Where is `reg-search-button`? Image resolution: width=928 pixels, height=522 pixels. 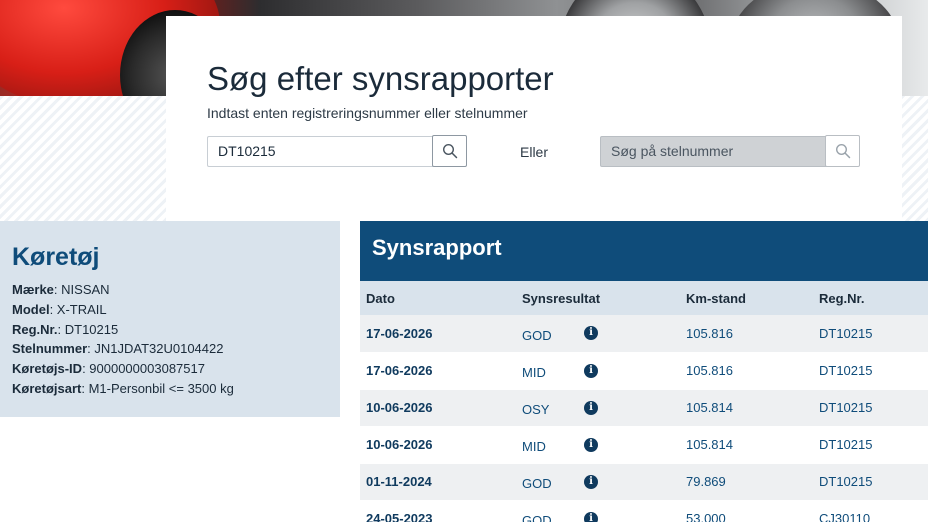 reg-search-button is located at coordinates (449, 151).